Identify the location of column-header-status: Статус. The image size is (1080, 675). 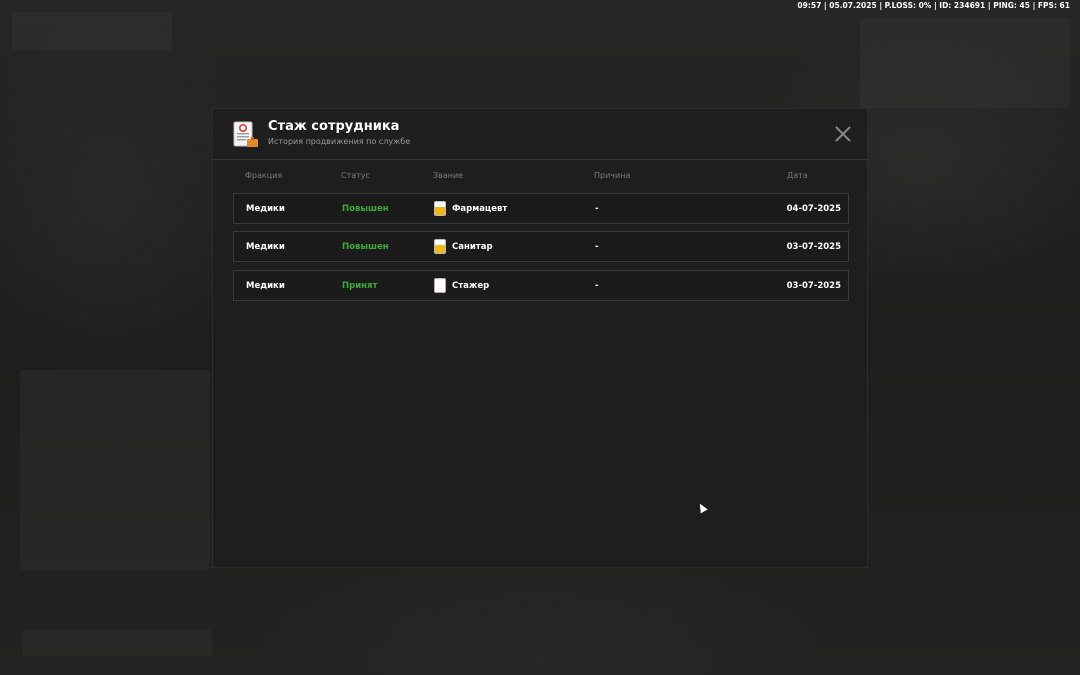
(355, 175).